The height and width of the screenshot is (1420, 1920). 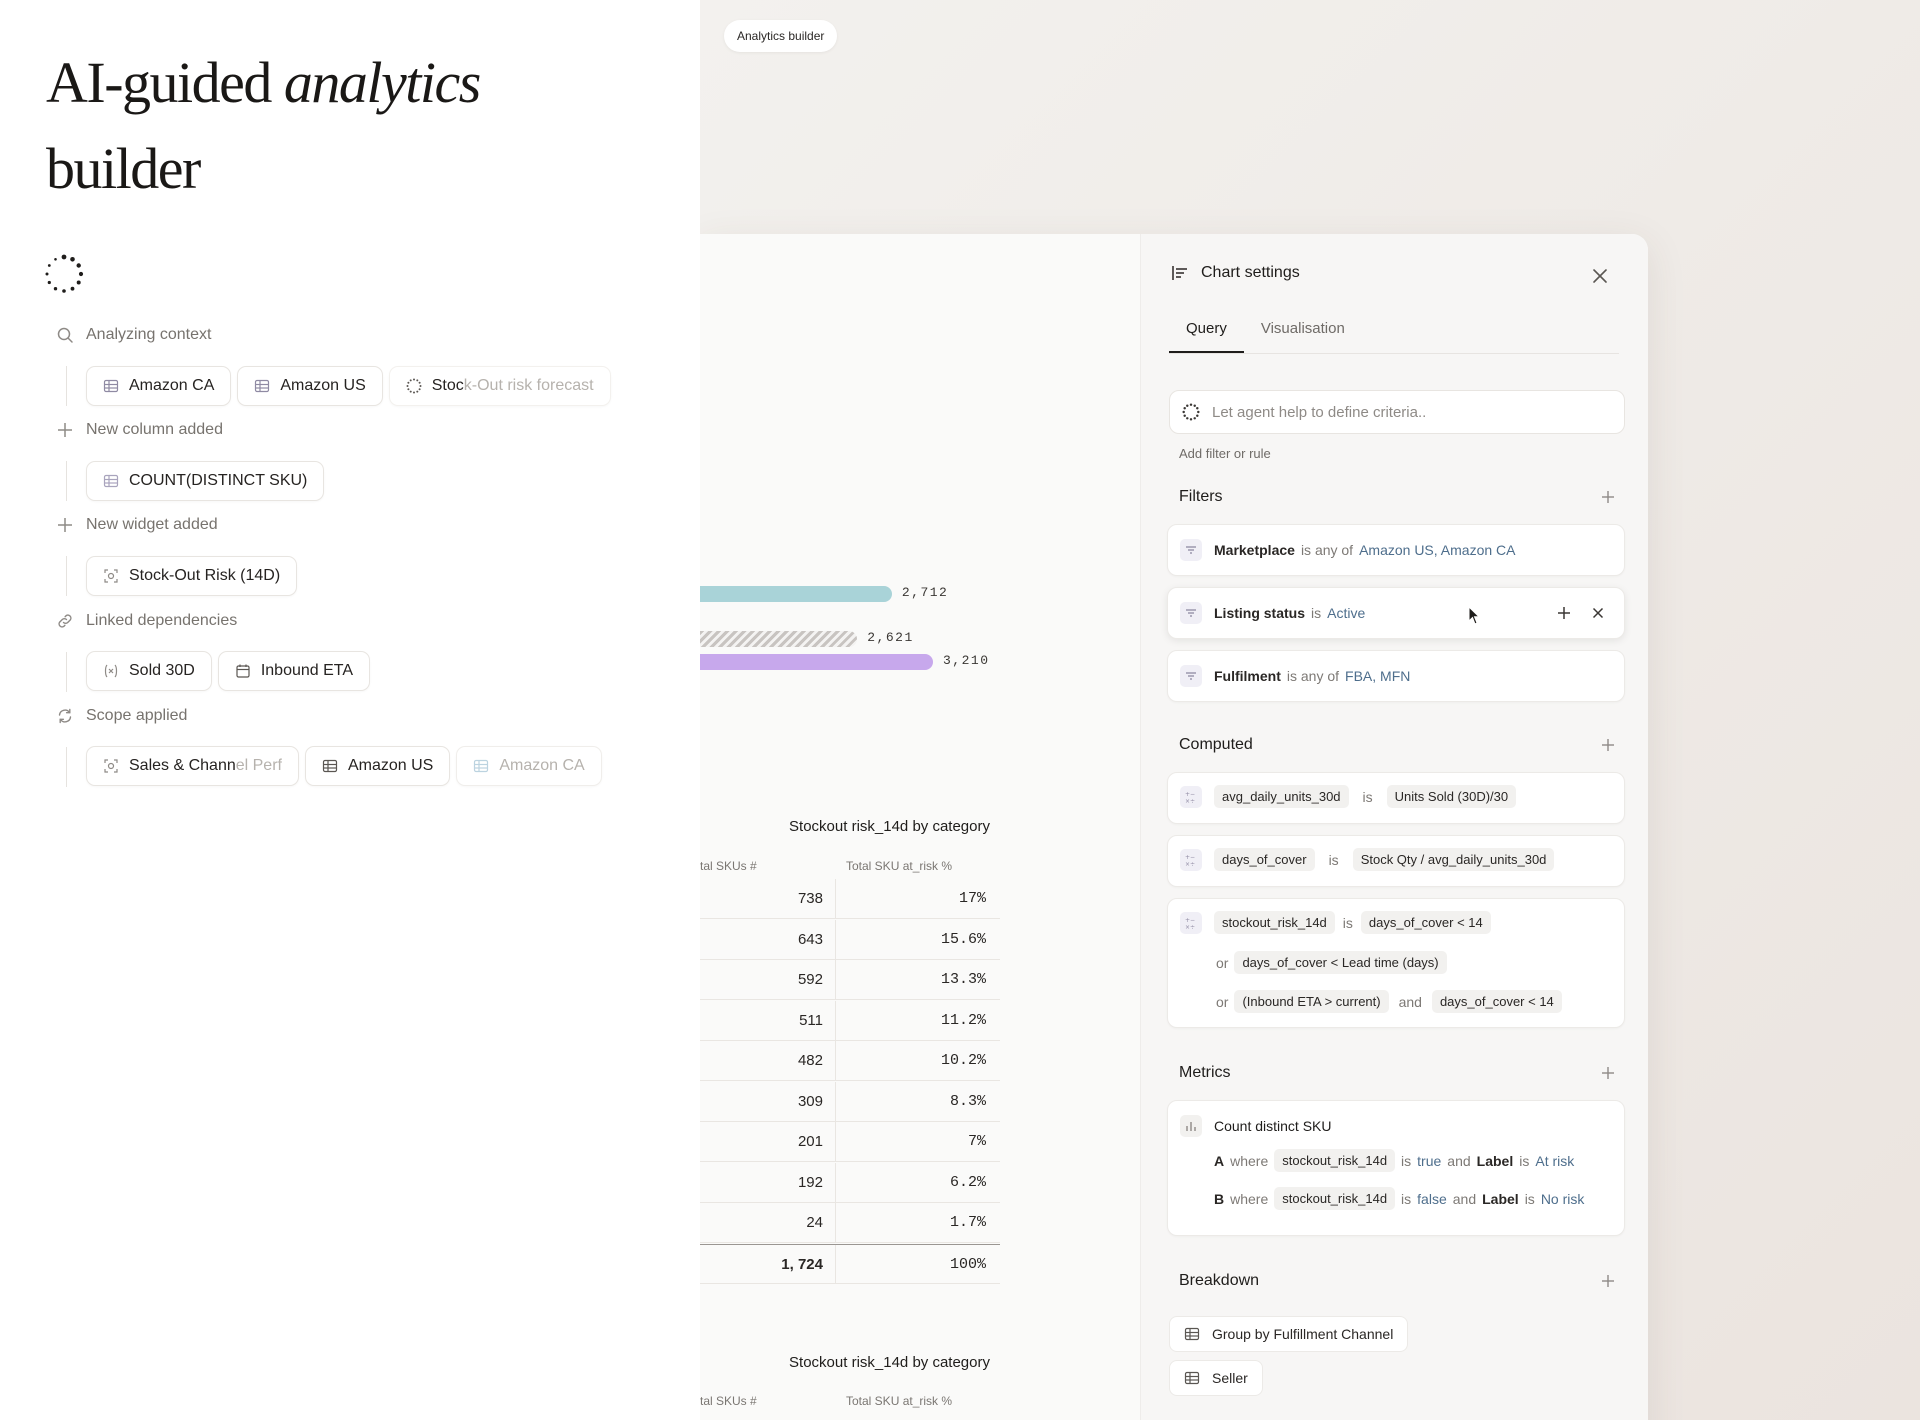 I want to click on chip-amazon-ca: Amazon CA, so click(x=159, y=386).